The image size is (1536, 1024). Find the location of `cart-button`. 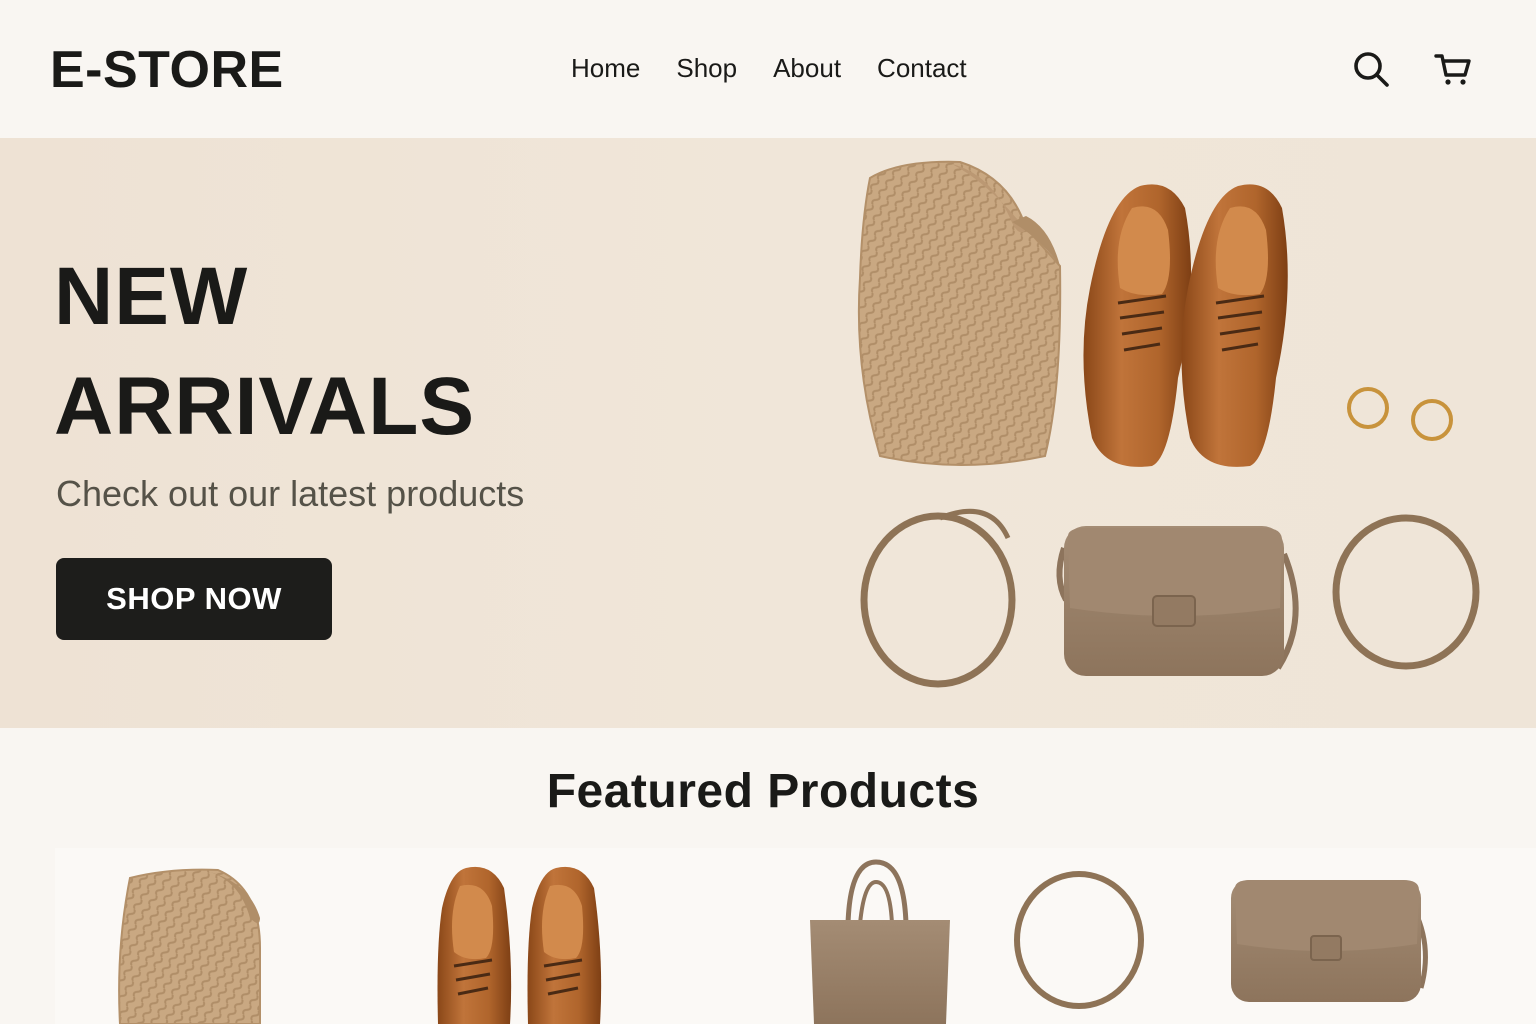

cart-button is located at coordinates (1453, 69).